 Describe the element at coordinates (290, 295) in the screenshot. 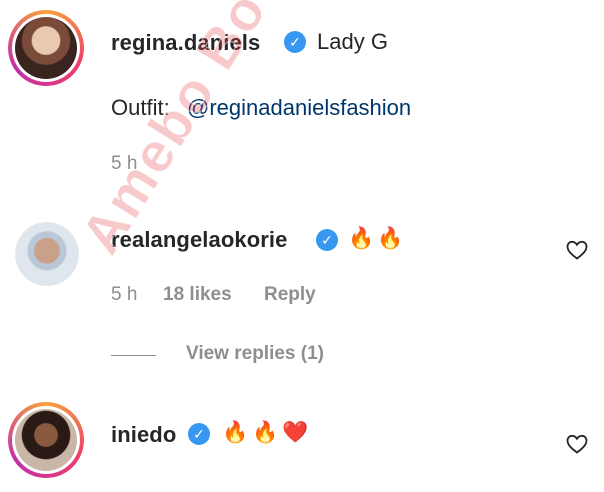

I see `reply-button: Reply` at that location.